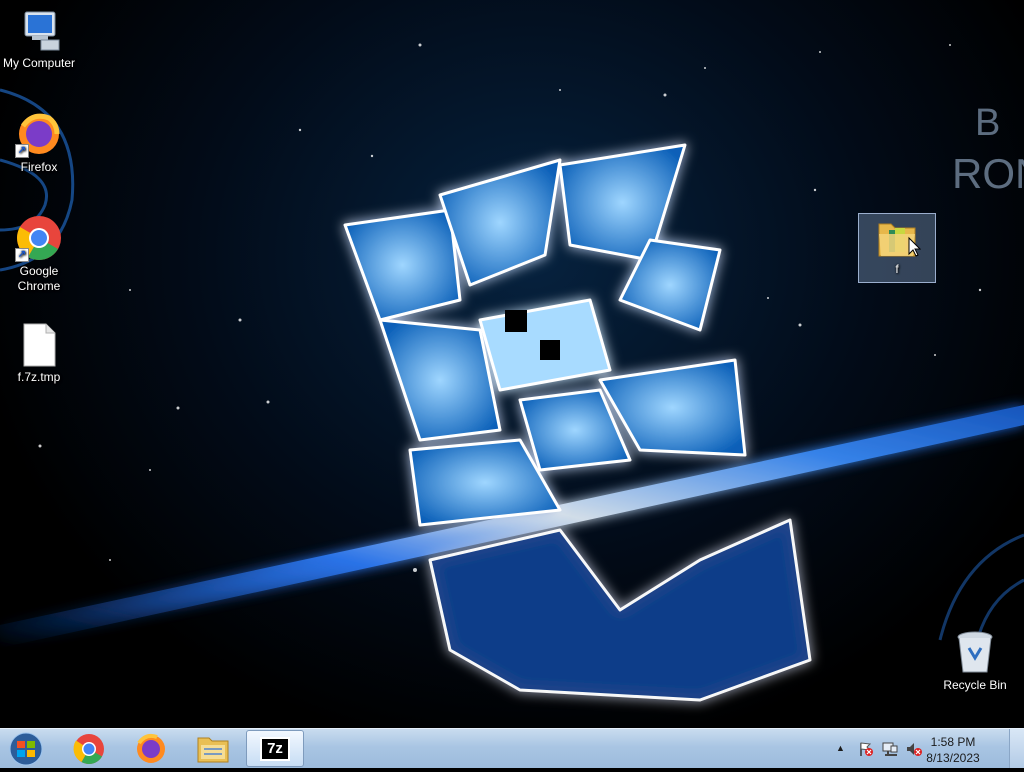 This screenshot has height=772, width=1024. I want to click on taskbar-chrome-button, so click(89, 748).